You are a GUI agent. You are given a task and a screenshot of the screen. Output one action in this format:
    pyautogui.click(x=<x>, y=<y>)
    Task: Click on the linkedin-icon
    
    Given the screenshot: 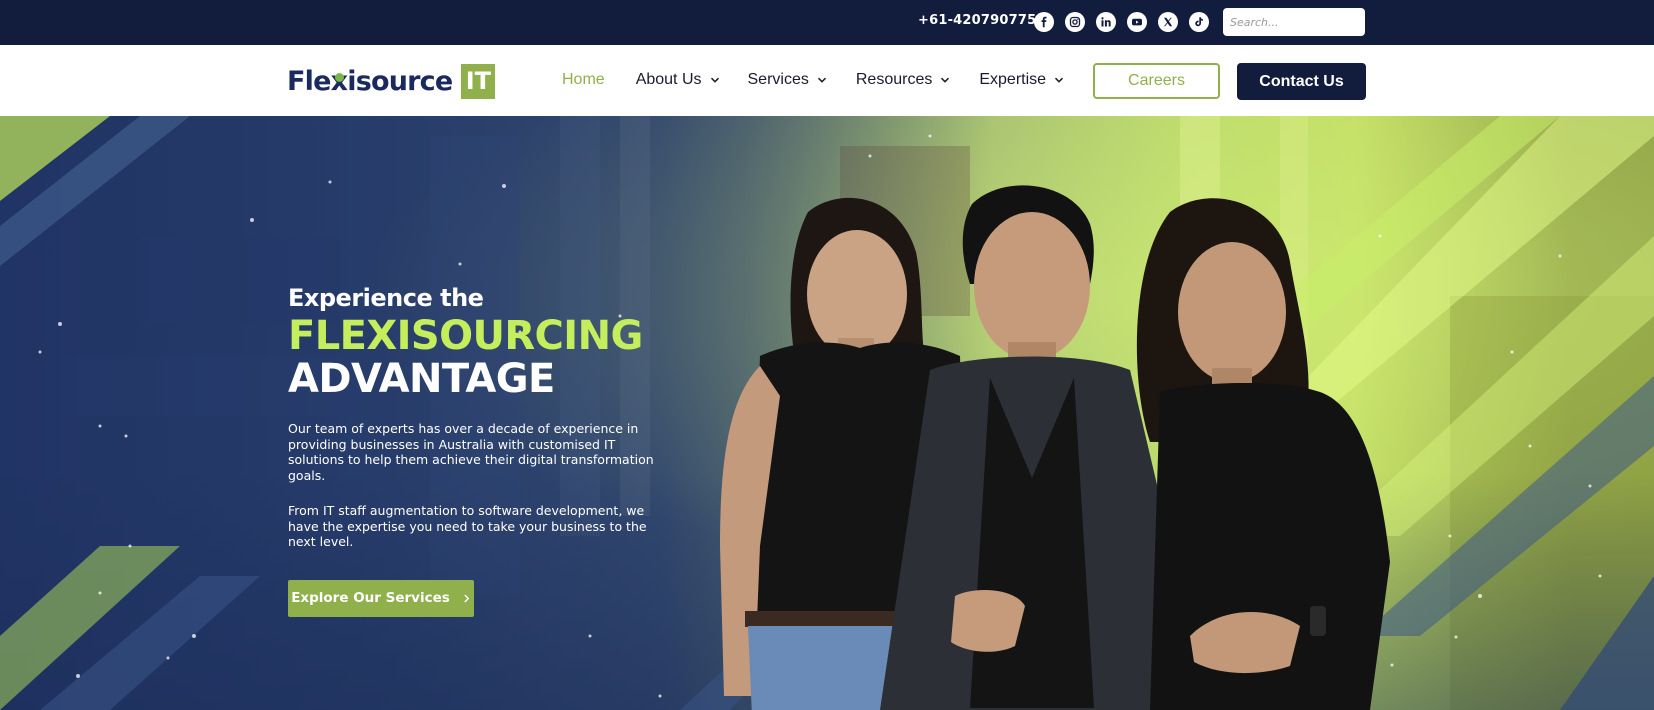 What is the action you would take?
    pyautogui.click(x=1106, y=22)
    